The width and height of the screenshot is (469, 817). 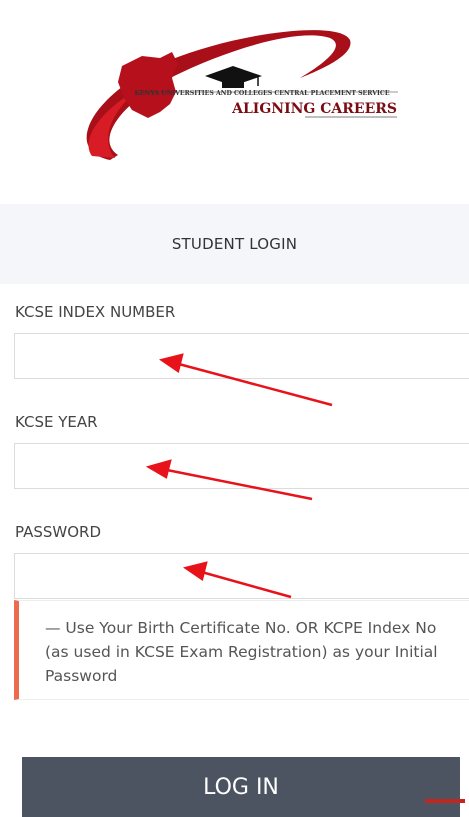 I want to click on password-input, so click(x=241, y=576).